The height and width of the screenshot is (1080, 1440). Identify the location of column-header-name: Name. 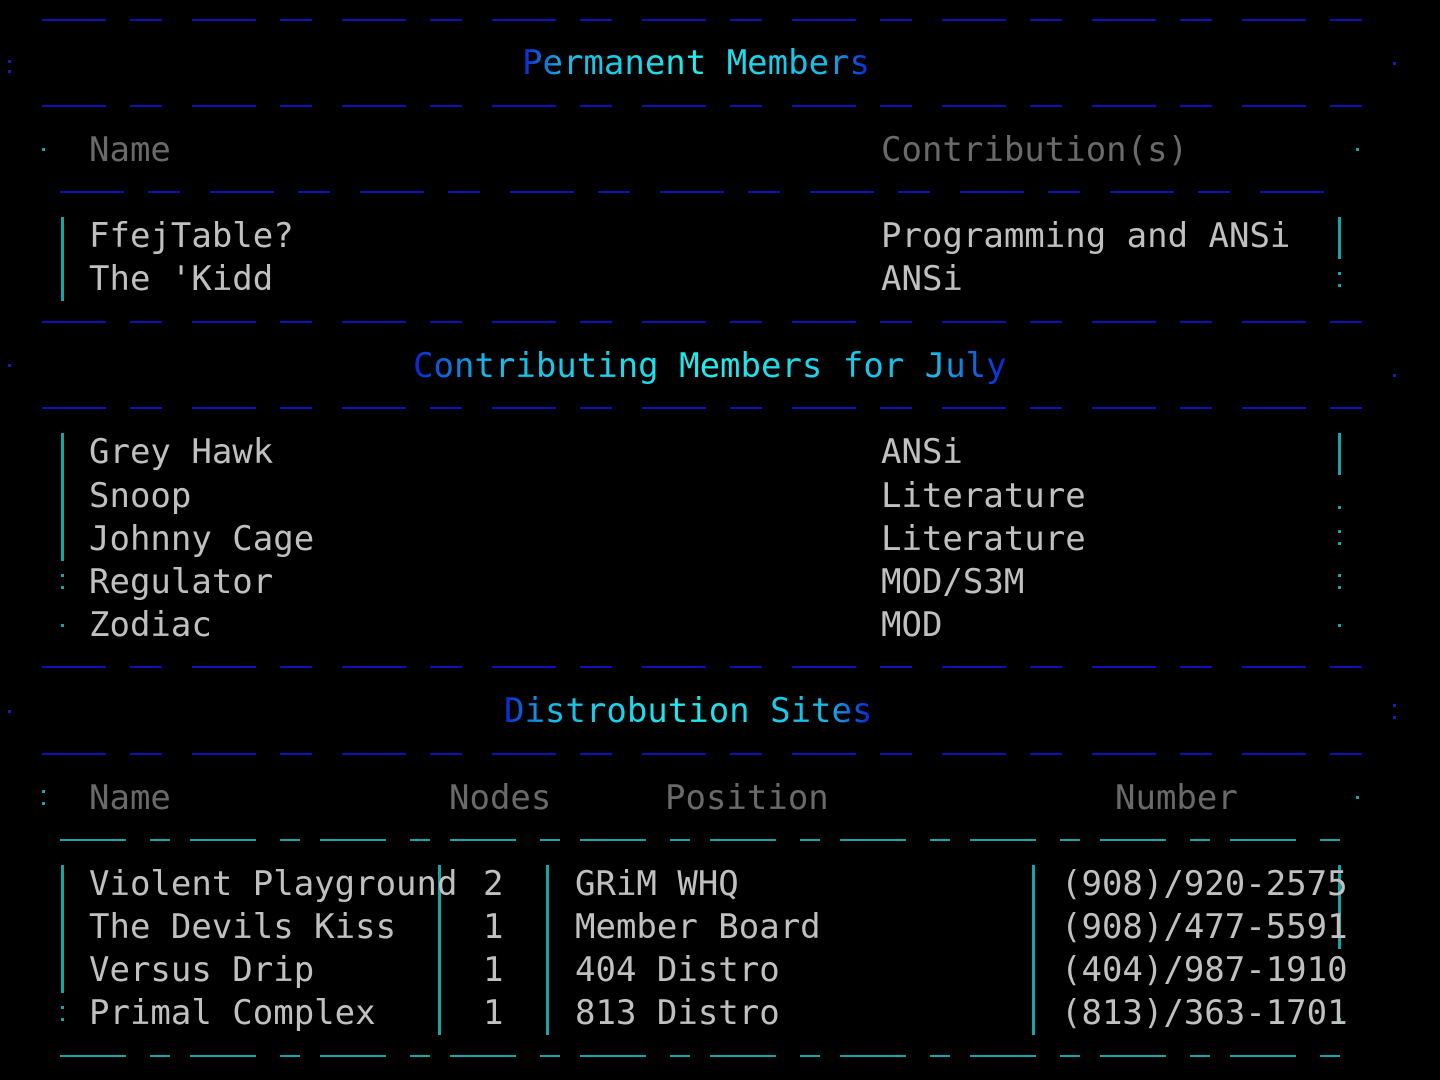
(130, 150).